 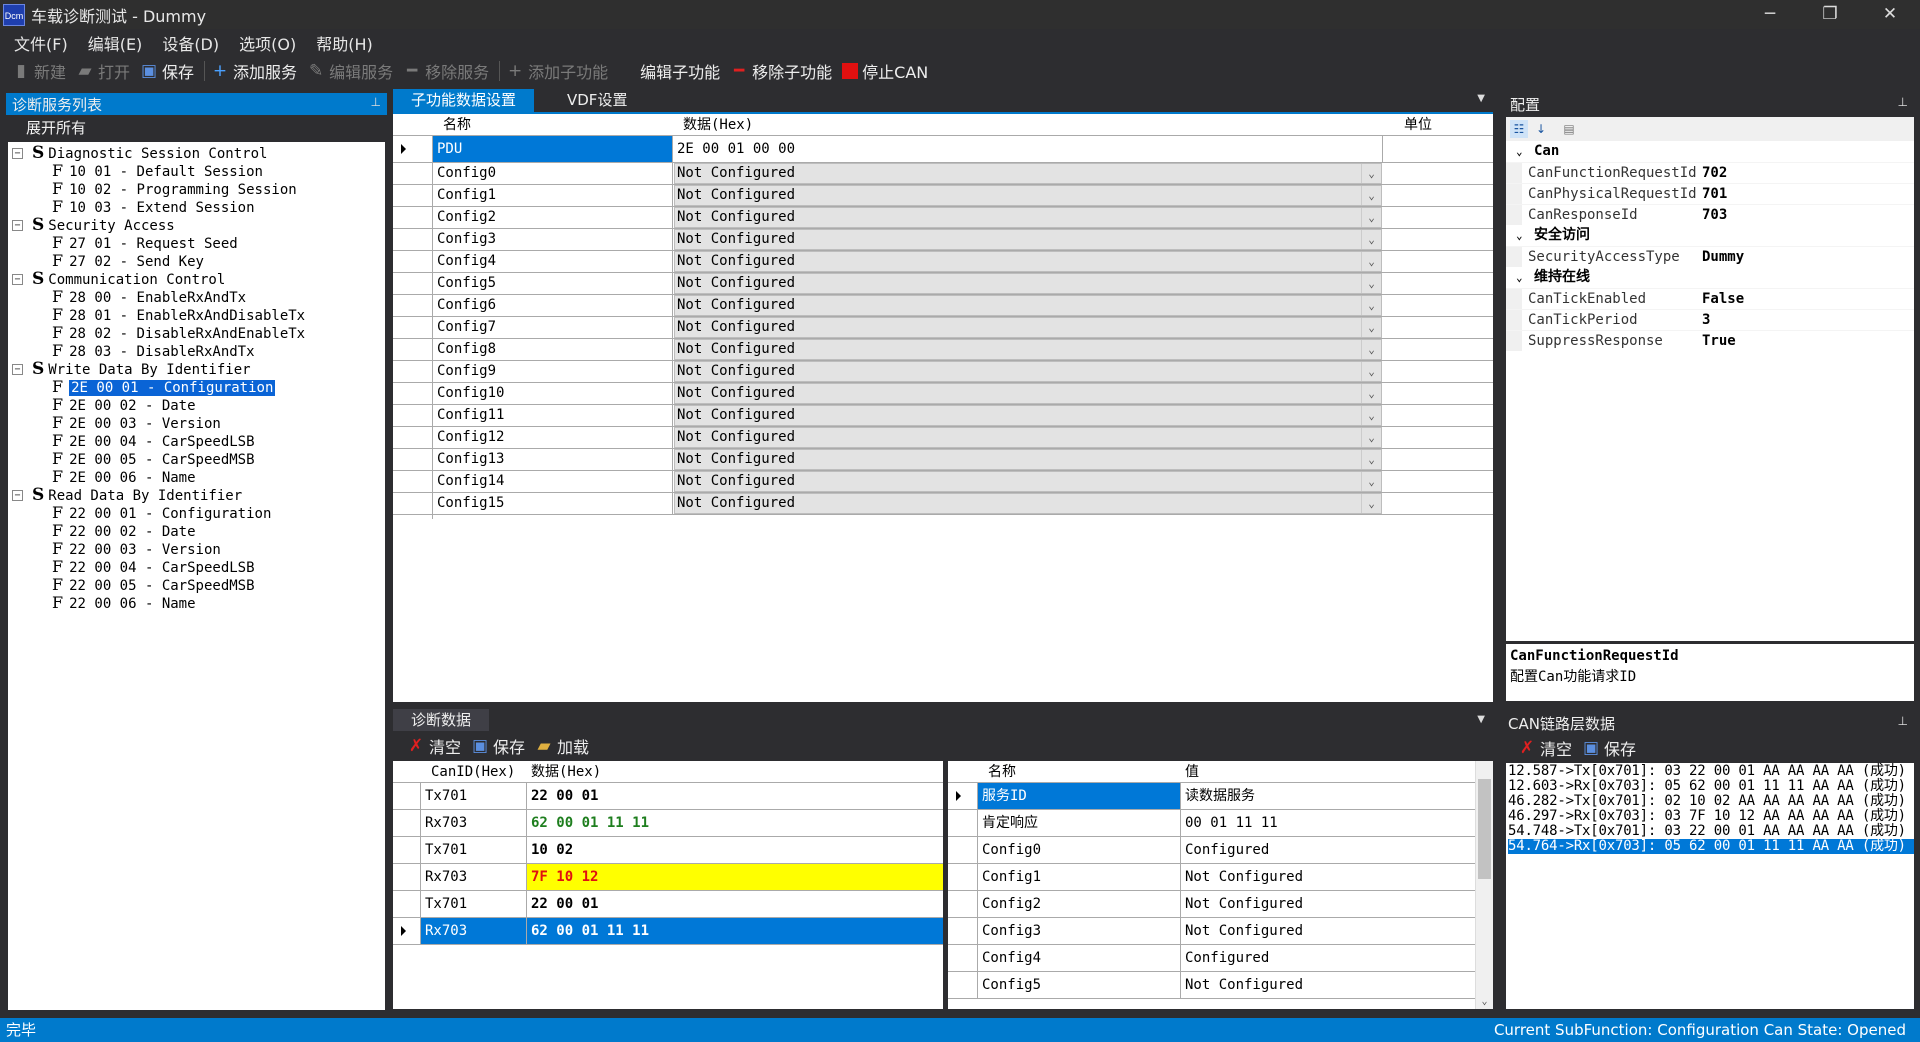 I want to click on open-button: ▰ 打开, so click(x=103, y=71).